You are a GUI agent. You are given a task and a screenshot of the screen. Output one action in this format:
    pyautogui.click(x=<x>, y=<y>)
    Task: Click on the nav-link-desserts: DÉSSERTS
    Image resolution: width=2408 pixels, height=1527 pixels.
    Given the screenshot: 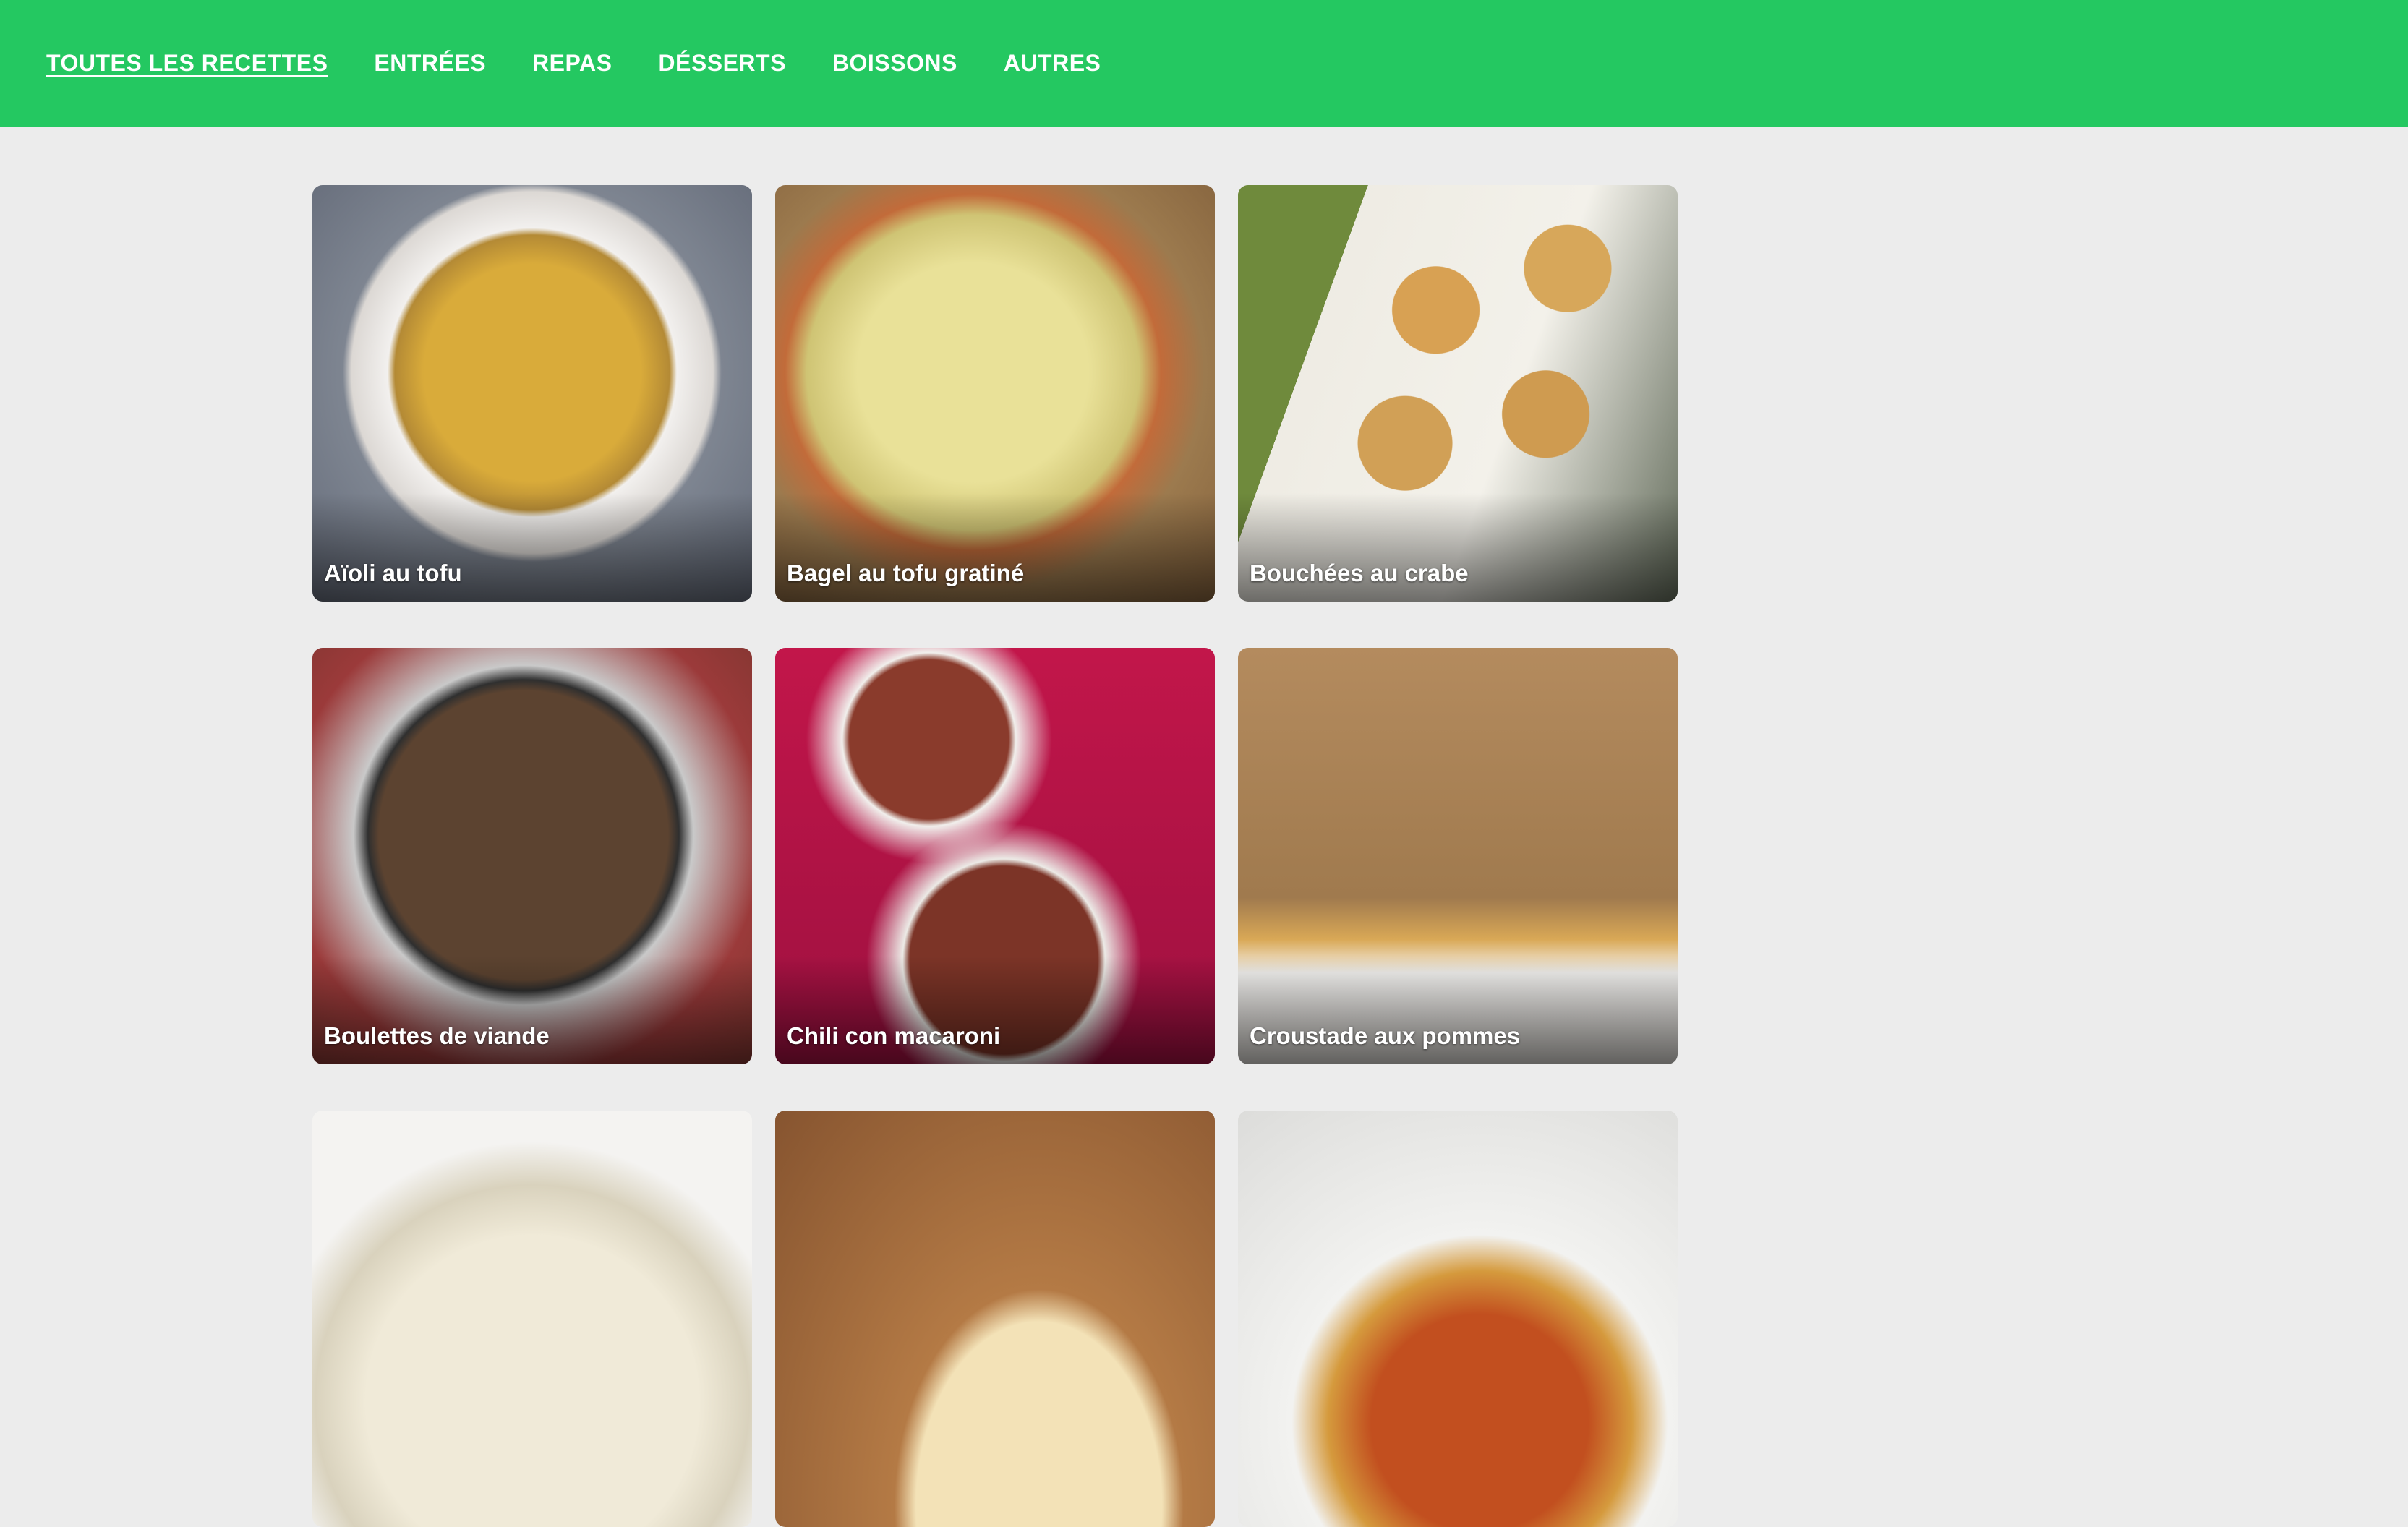 What is the action you would take?
    pyautogui.click(x=721, y=63)
    